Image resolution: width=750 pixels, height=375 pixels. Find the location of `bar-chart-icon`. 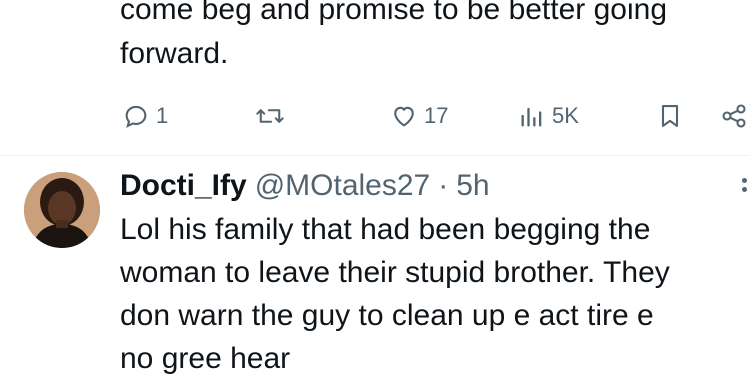

bar-chart-icon is located at coordinates (532, 116).